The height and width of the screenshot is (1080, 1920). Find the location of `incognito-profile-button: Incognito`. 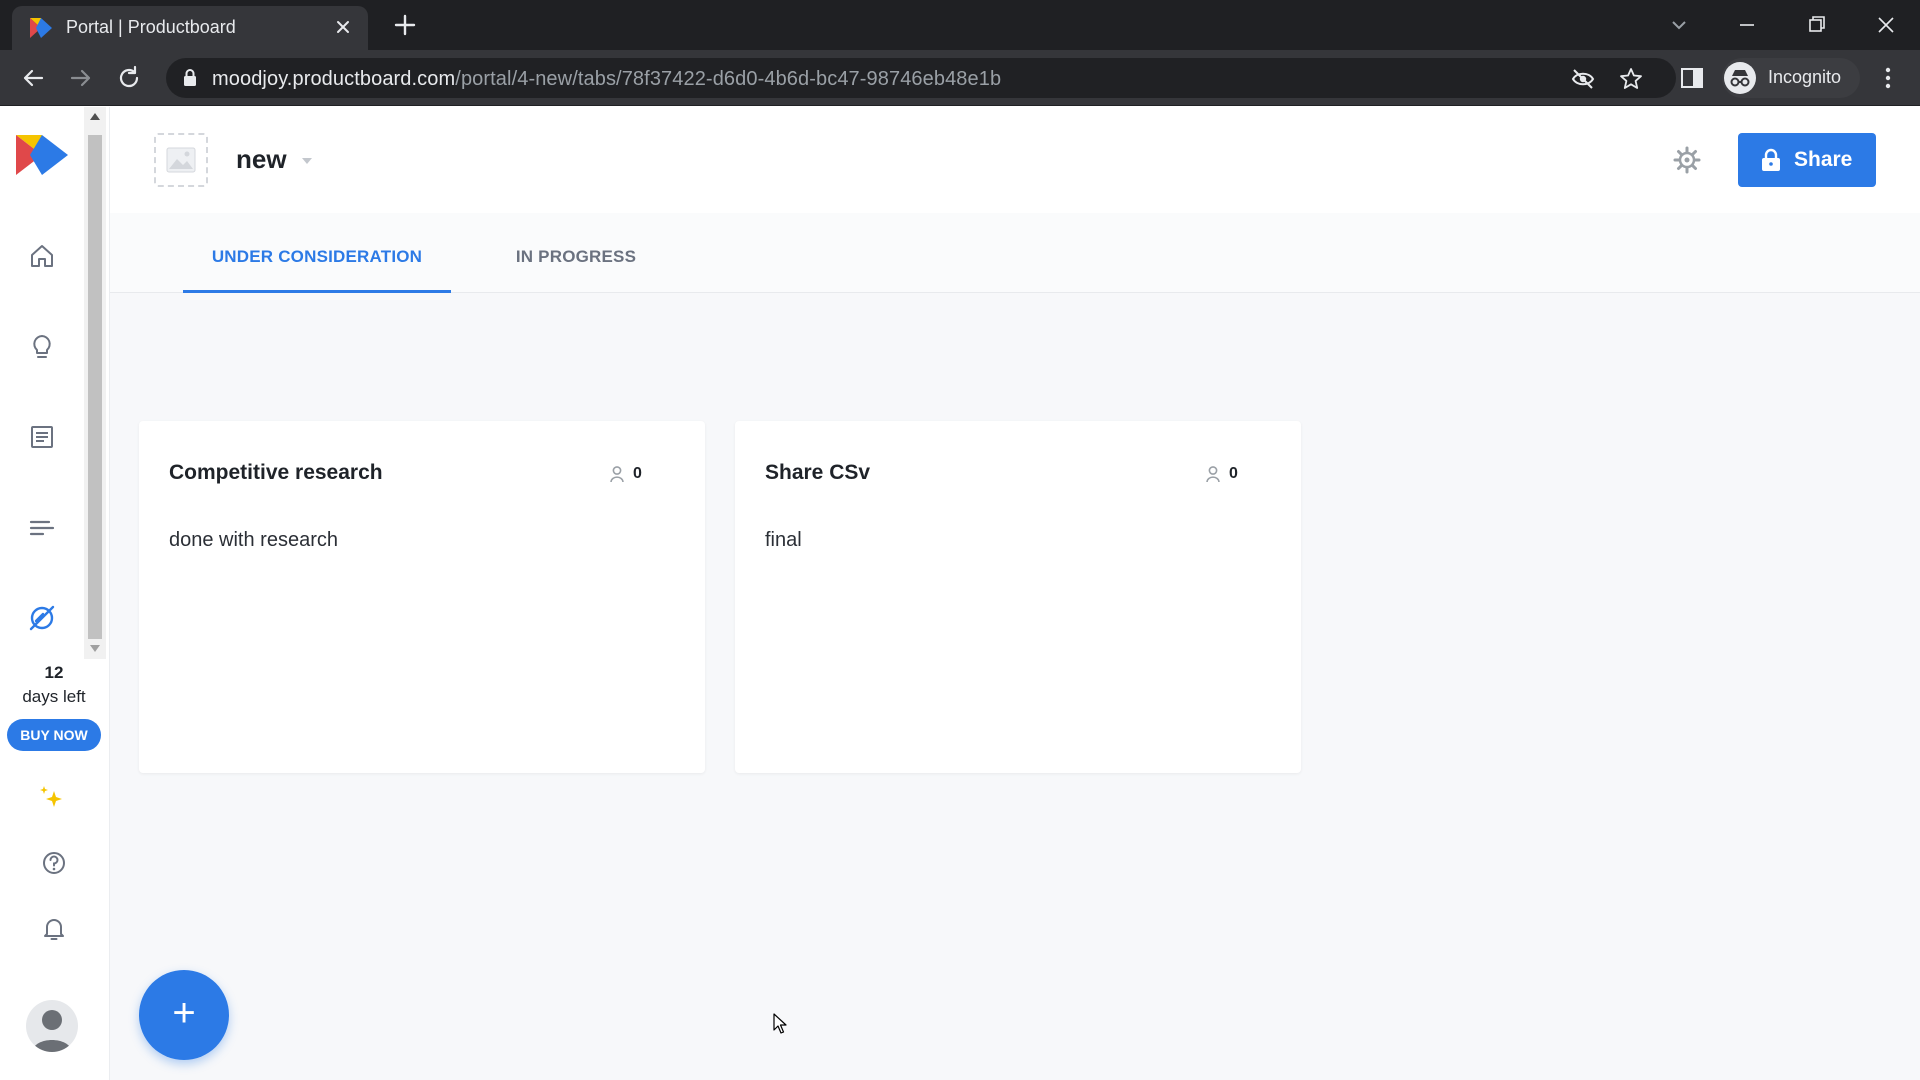

incognito-profile-button: Incognito is located at coordinates (1791, 78).